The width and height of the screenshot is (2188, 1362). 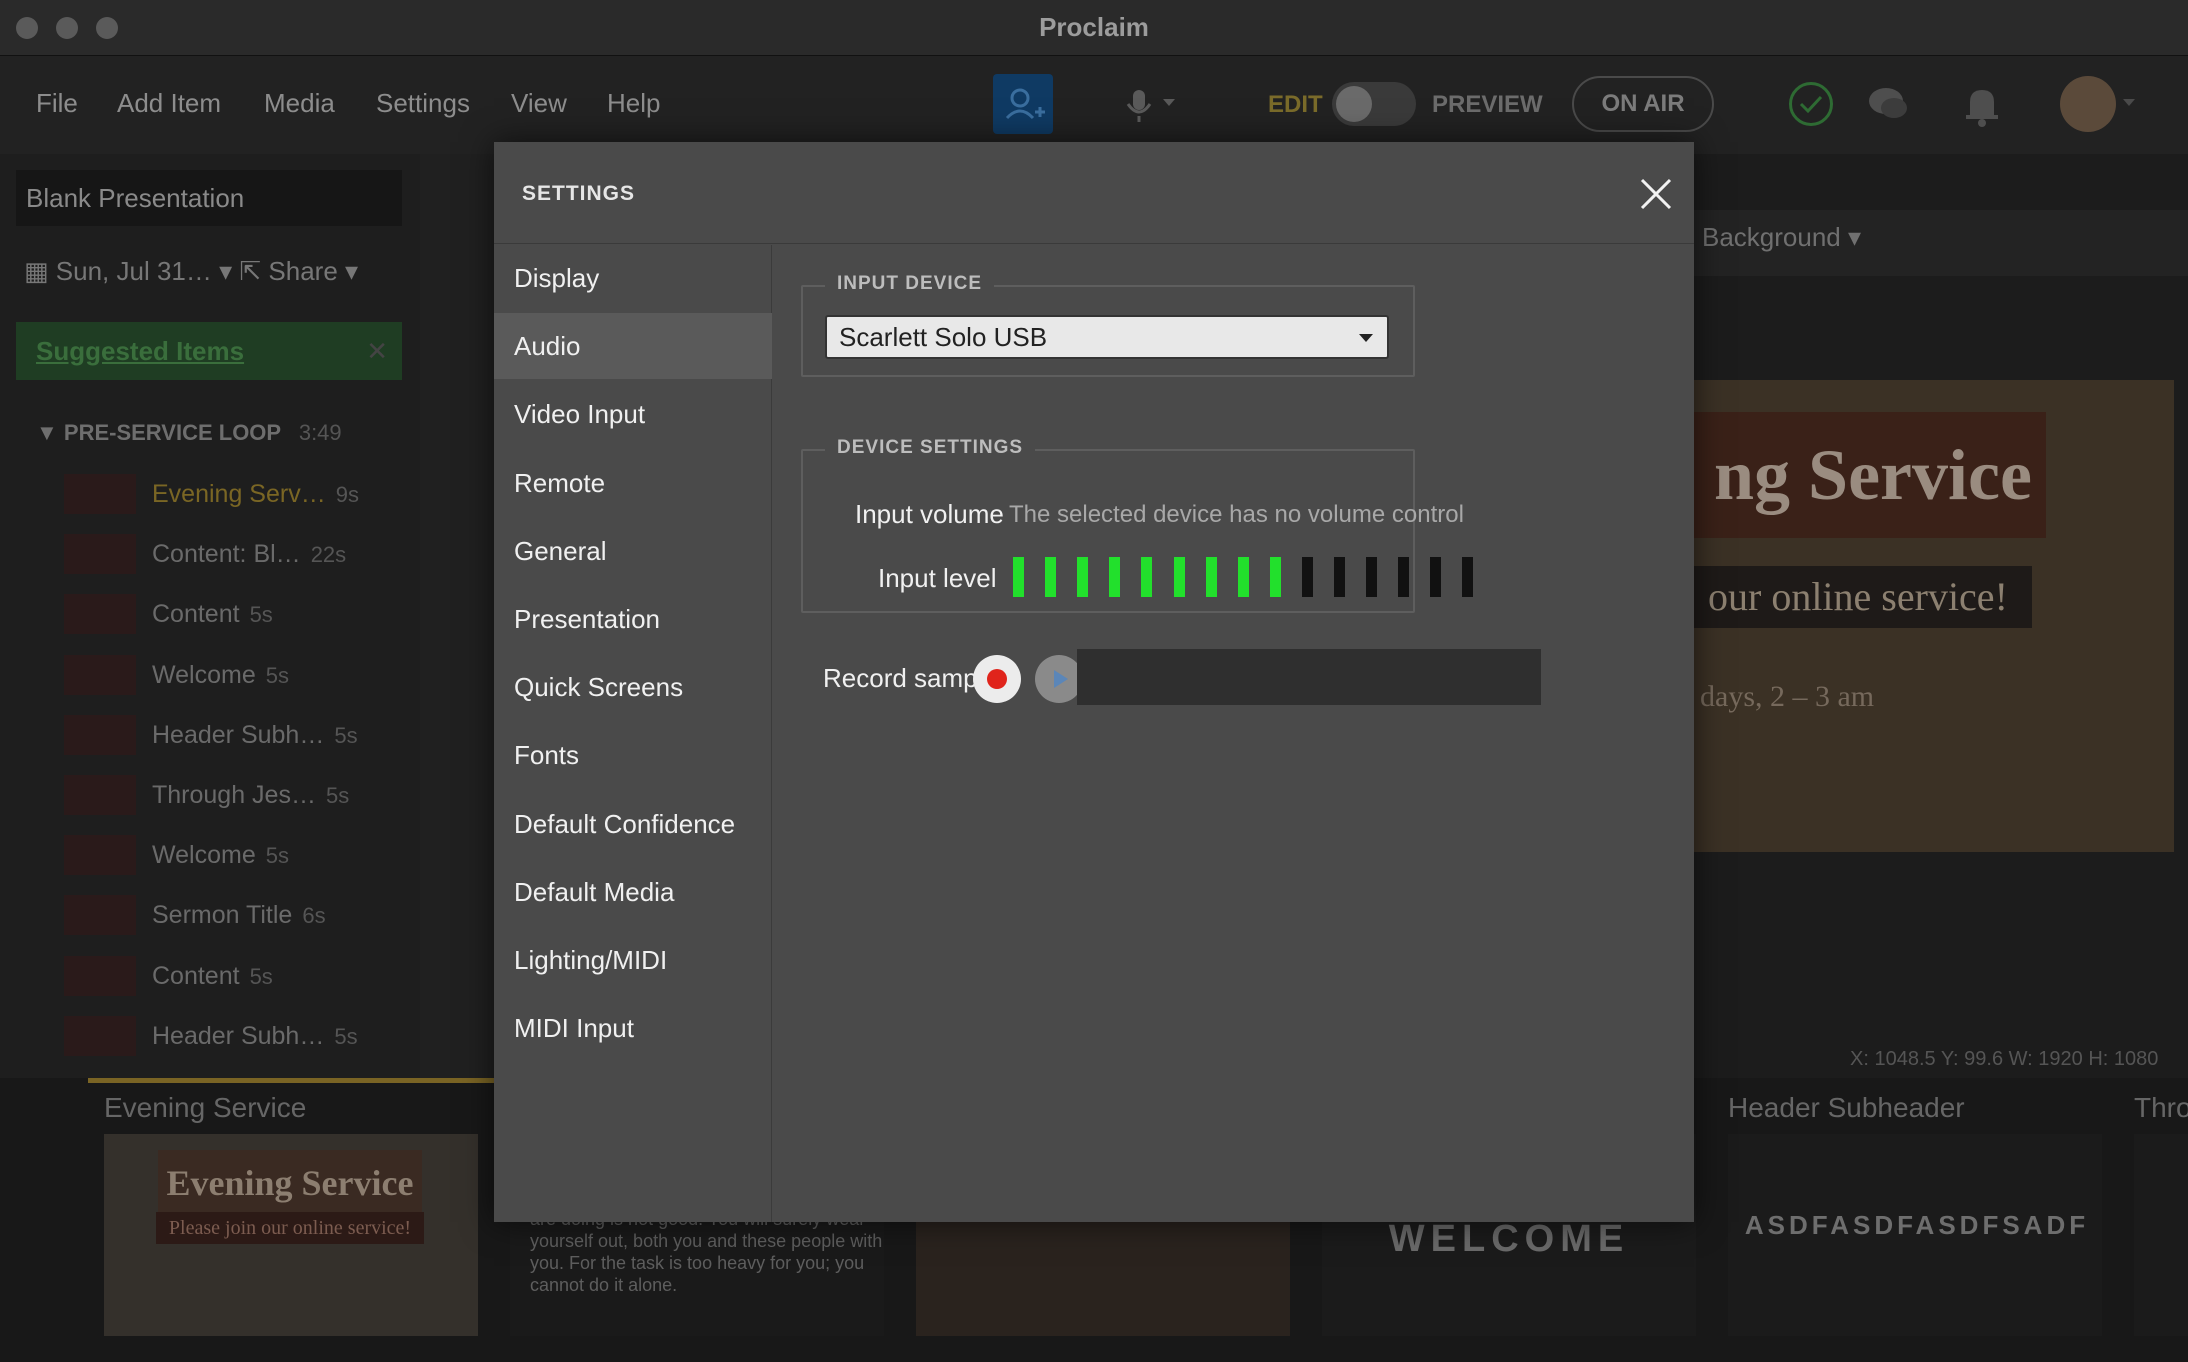 What do you see at coordinates (579, 193) in the screenshot?
I see `dialog-title: SETTINGS` at bounding box center [579, 193].